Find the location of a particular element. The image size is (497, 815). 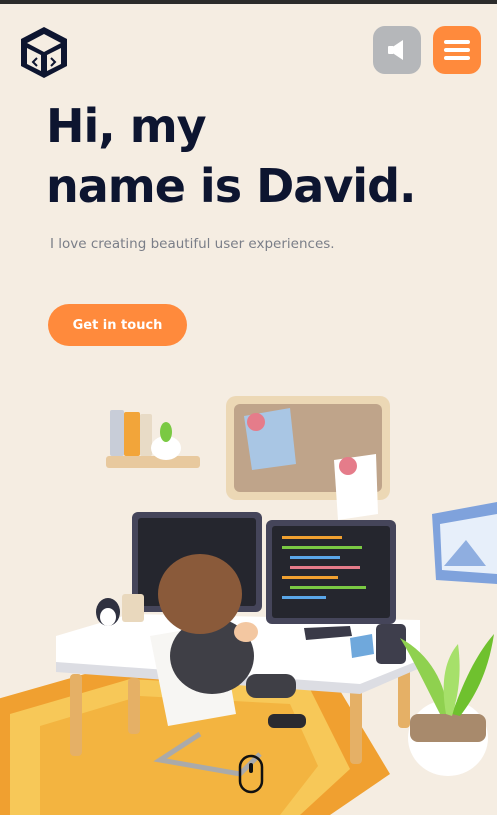

picture-frame is located at coordinates (464, 543).